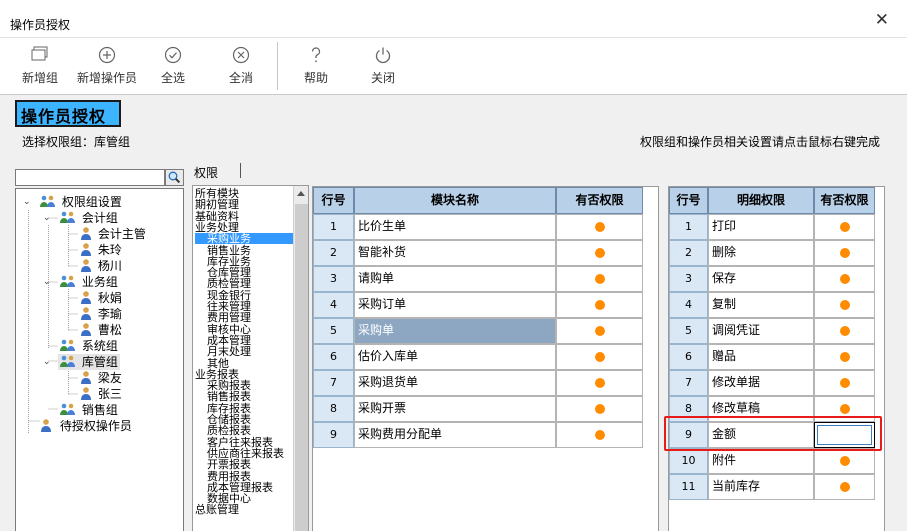  I want to click on tree-member: 会计主管, so click(112, 234).